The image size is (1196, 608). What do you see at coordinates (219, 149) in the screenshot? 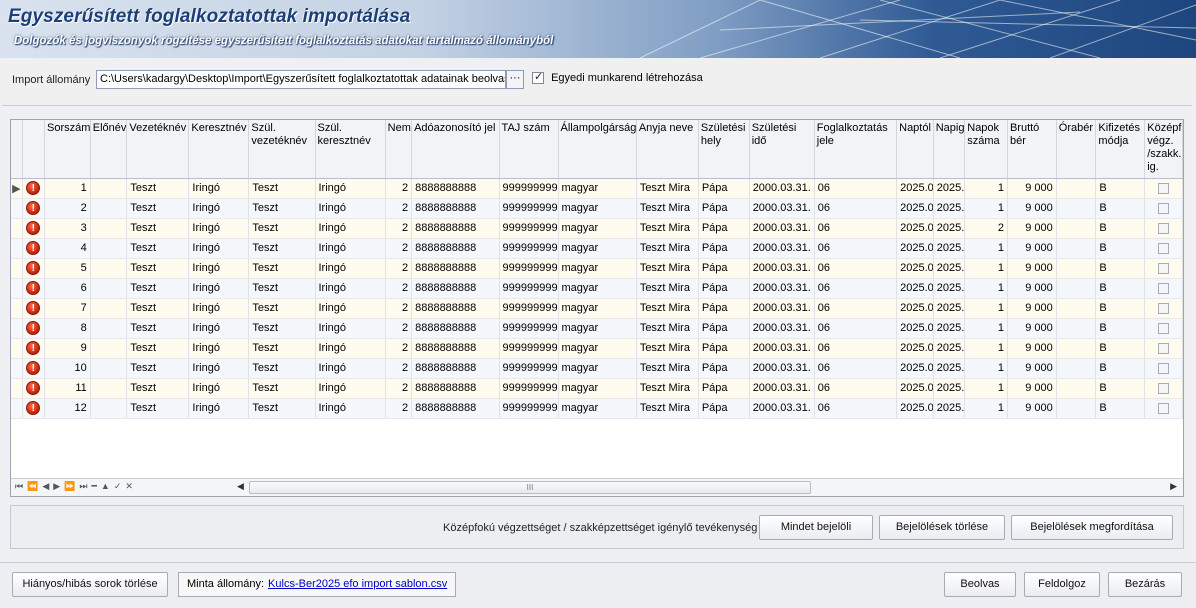
I see `column-header-5: Keresztnév` at bounding box center [219, 149].